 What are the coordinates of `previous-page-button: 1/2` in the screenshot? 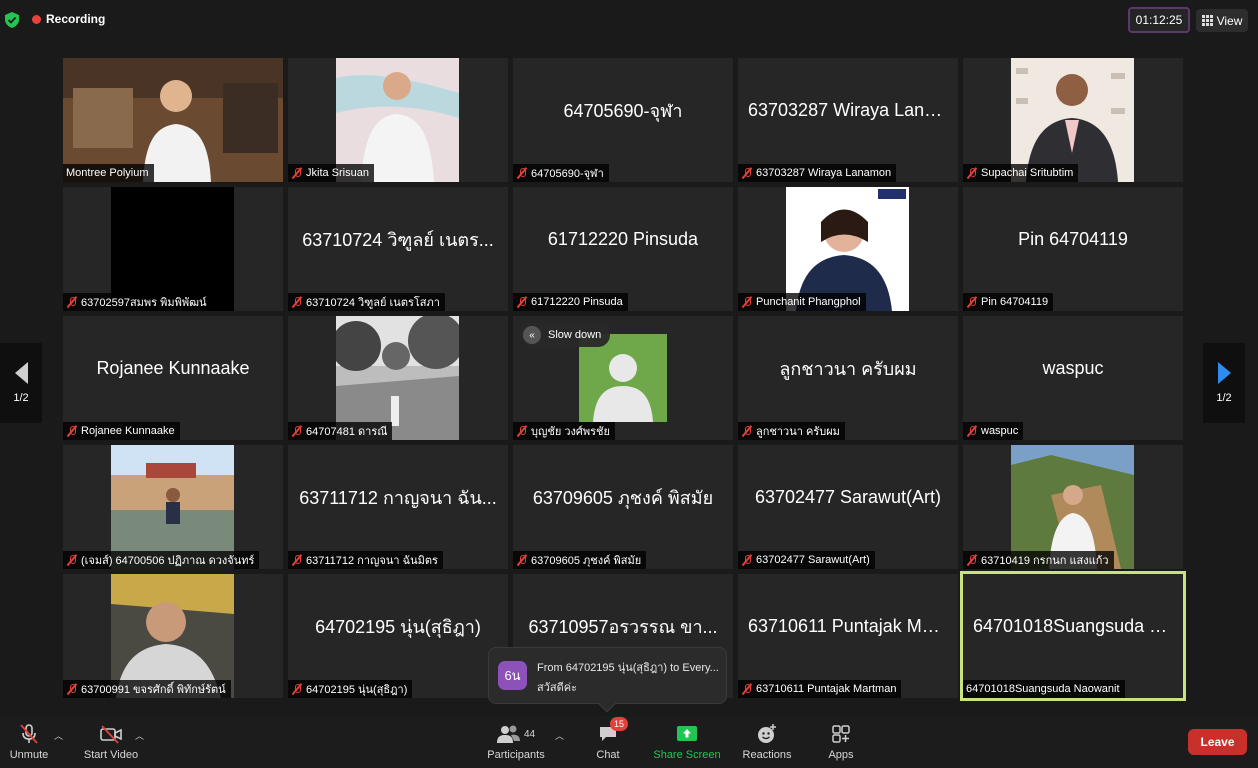 It's located at (21, 383).